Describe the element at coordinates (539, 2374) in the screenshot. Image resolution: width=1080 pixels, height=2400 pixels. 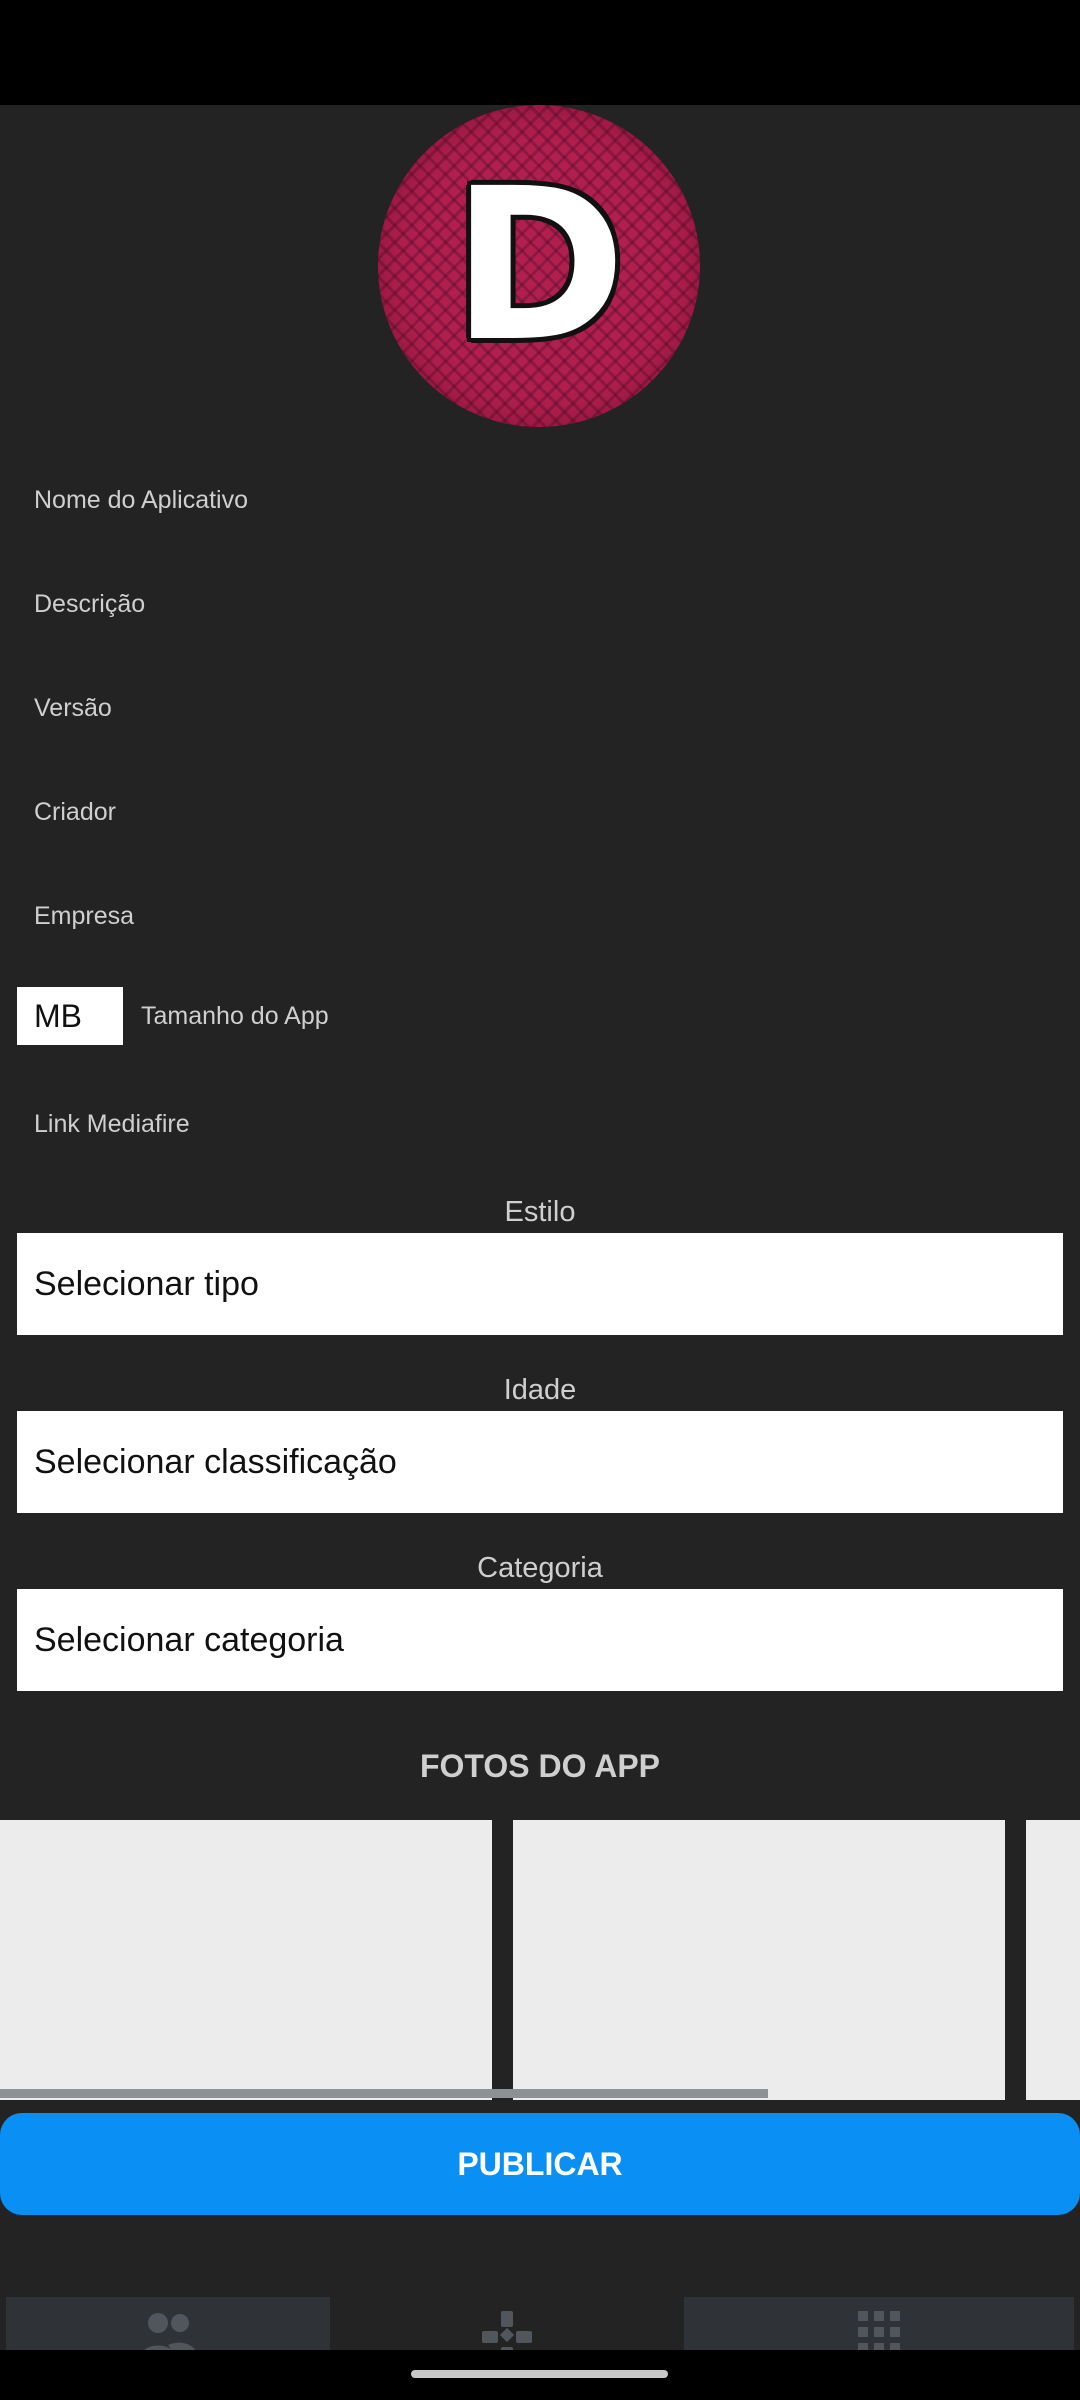
I see `home-indicator` at that location.